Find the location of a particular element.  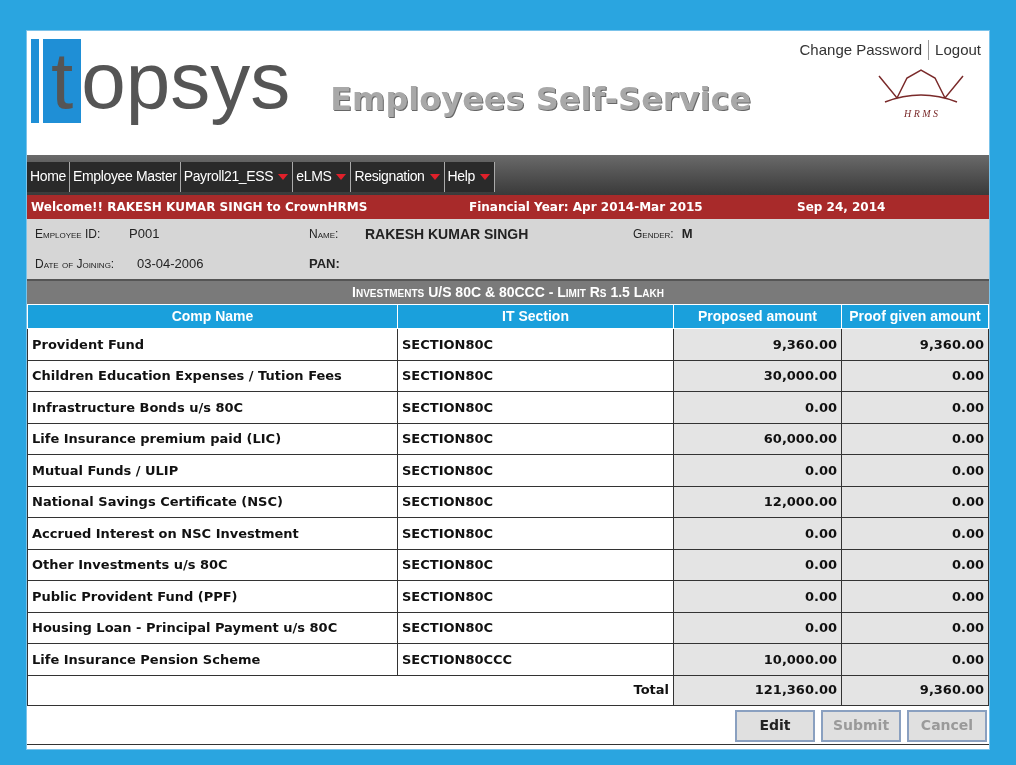

column-header: IT Section is located at coordinates (535, 316).